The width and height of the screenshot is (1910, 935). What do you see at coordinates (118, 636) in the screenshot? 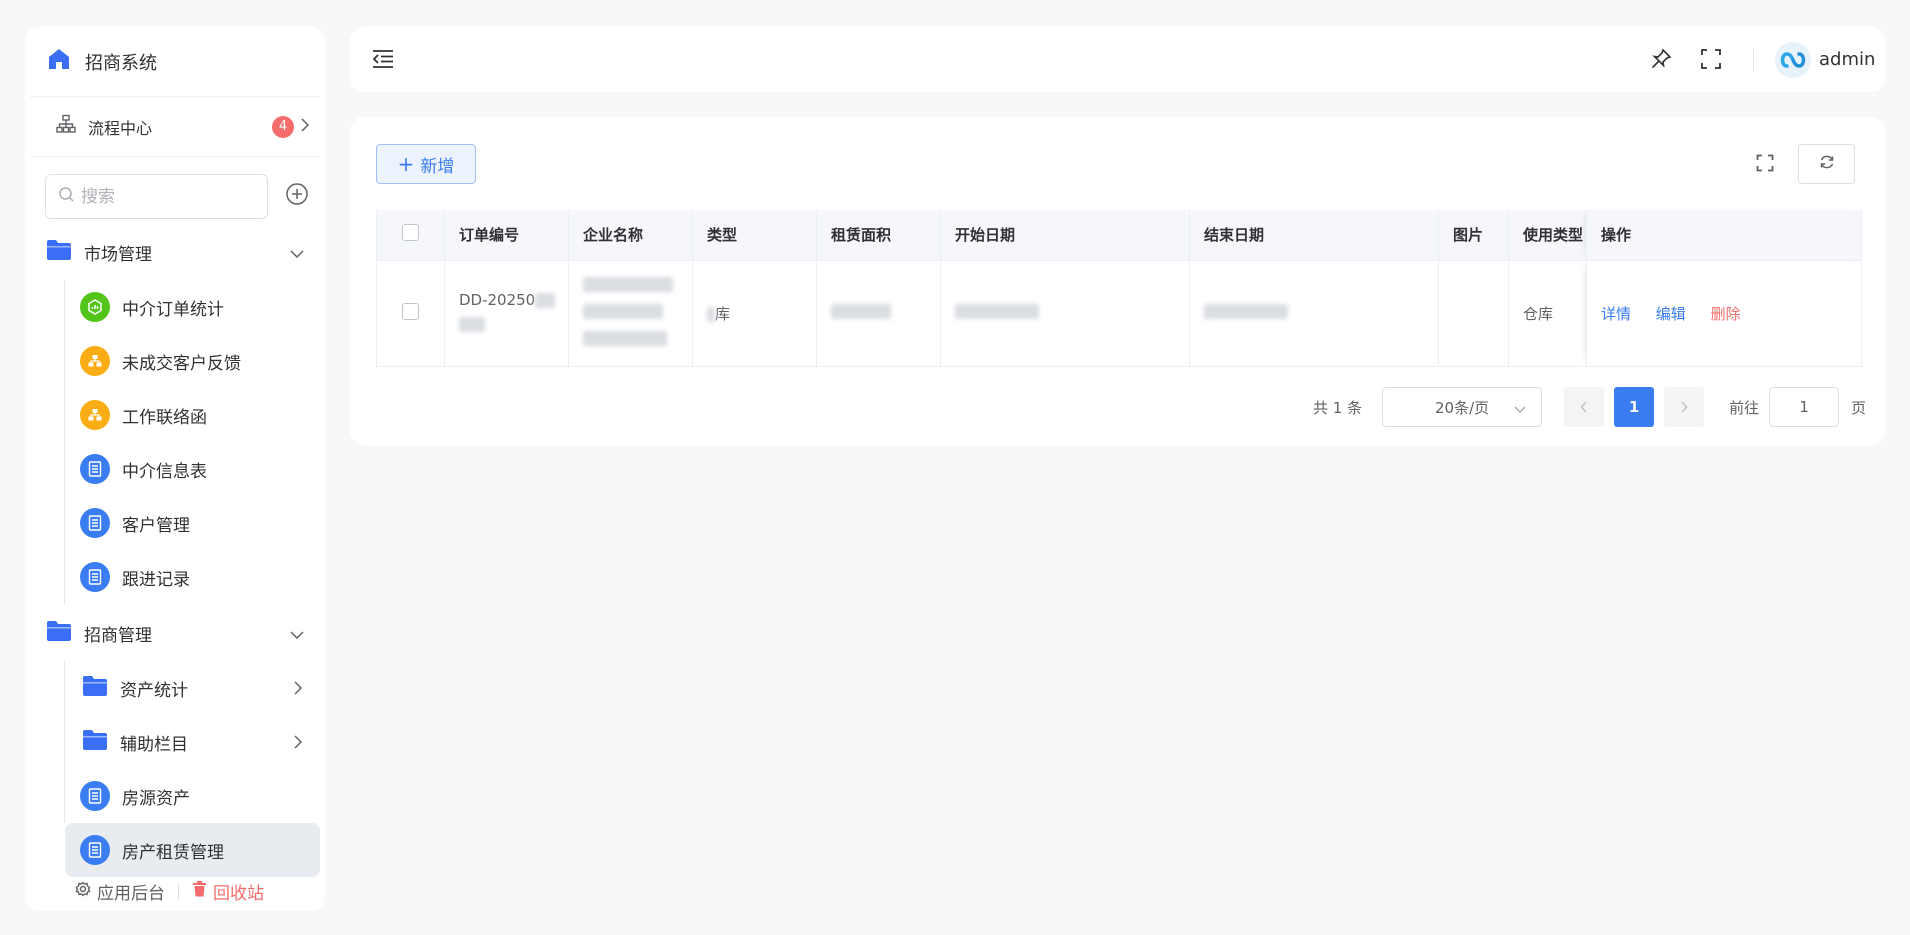
I see `menu-group-label: 招商管理` at bounding box center [118, 636].